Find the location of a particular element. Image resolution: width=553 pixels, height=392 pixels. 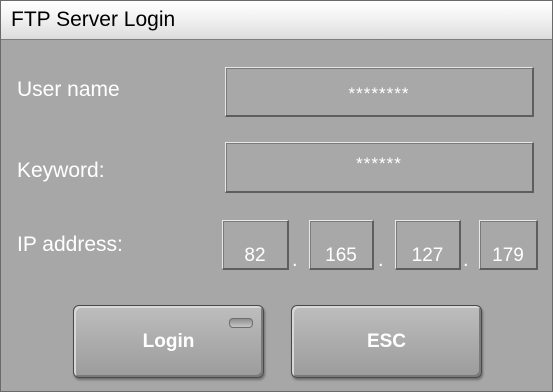

ip-octet-3-value: 127 is located at coordinates (427, 255).